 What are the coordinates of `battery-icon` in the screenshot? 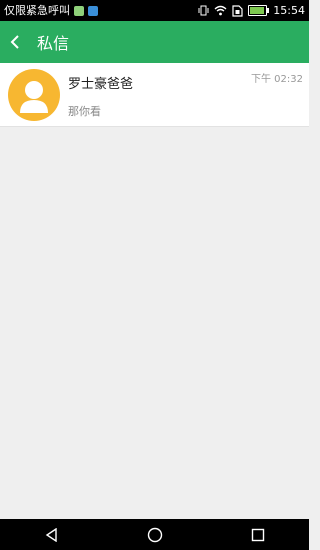 It's located at (259, 10).